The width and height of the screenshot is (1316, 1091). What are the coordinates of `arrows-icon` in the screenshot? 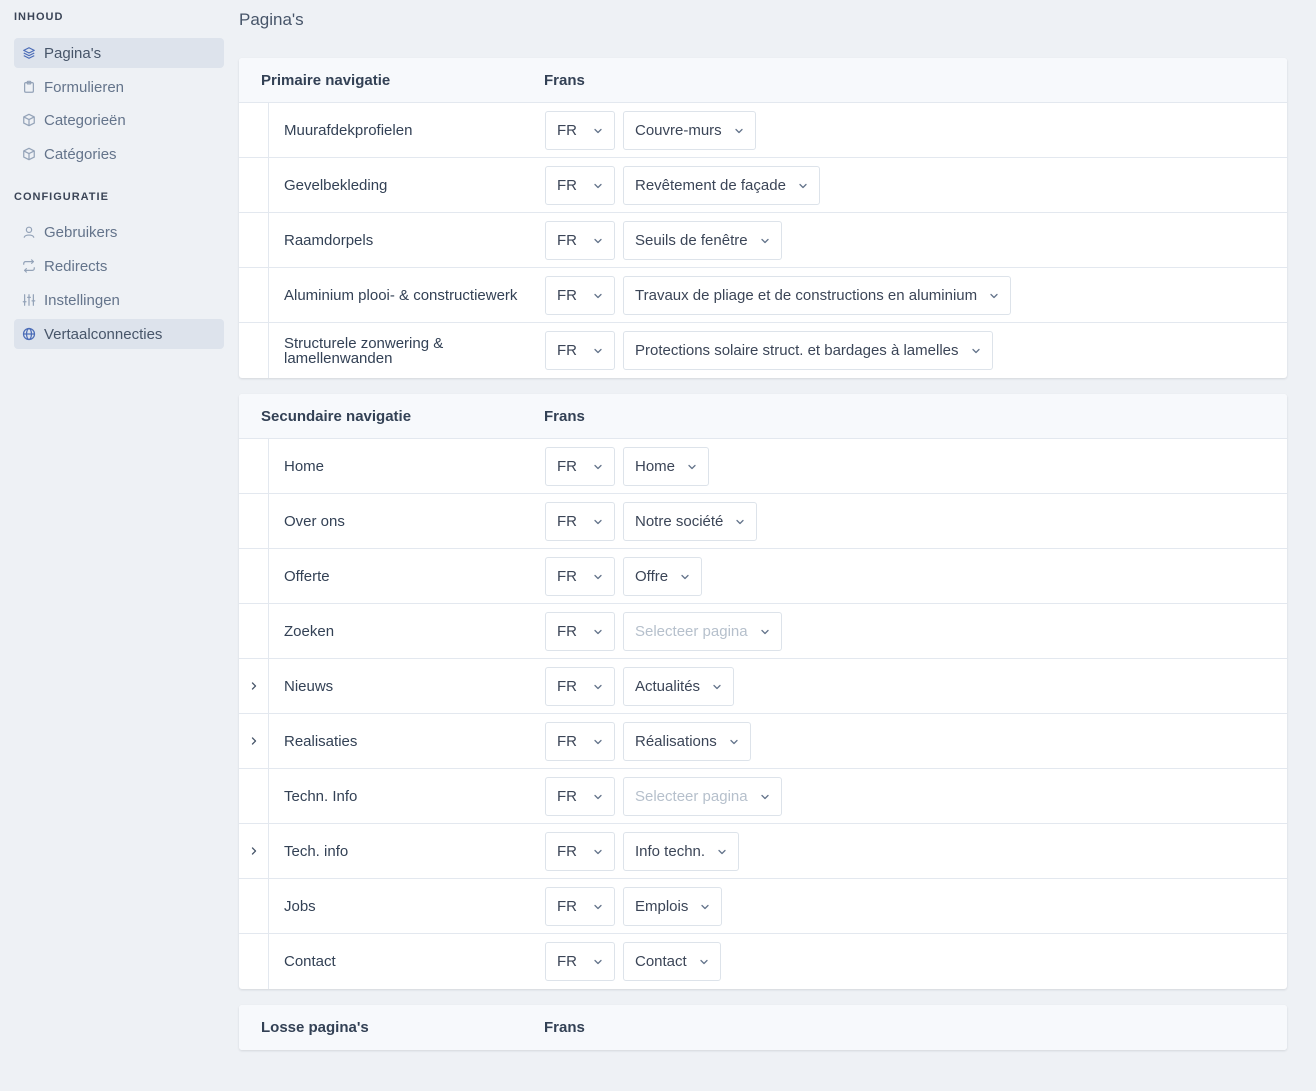 It's located at (29, 266).